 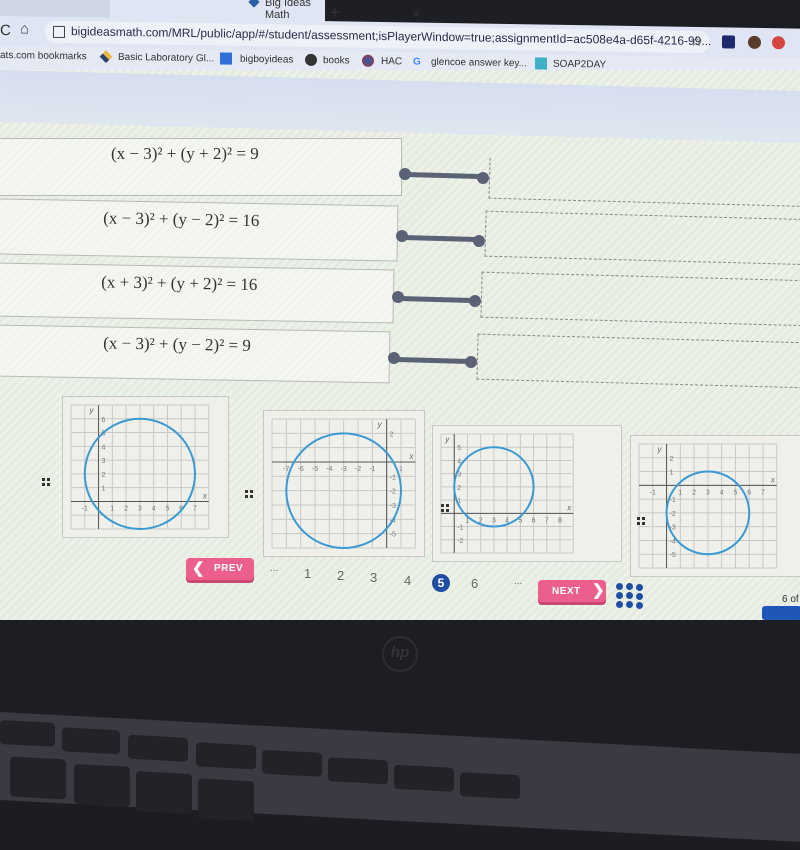 What do you see at coordinates (106, 57) in the screenshot?
I see `flask-icon` at bounding box center [106, 57].